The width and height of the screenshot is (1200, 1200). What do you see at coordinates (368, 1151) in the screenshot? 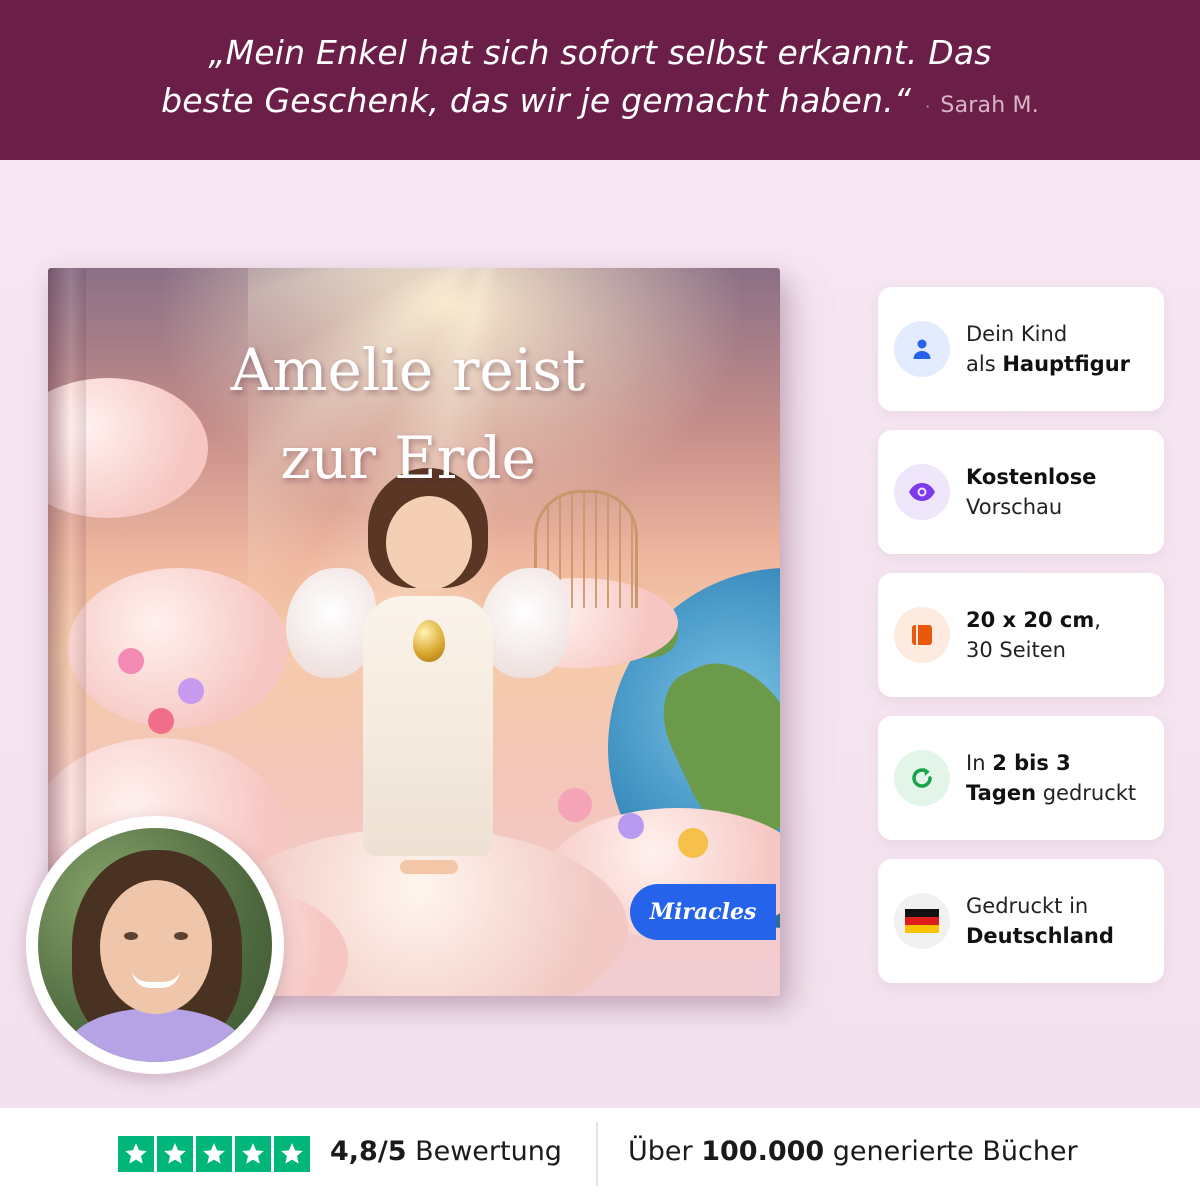
I see `rating-value: 4,8/5` at bounding box center [368, 1151].